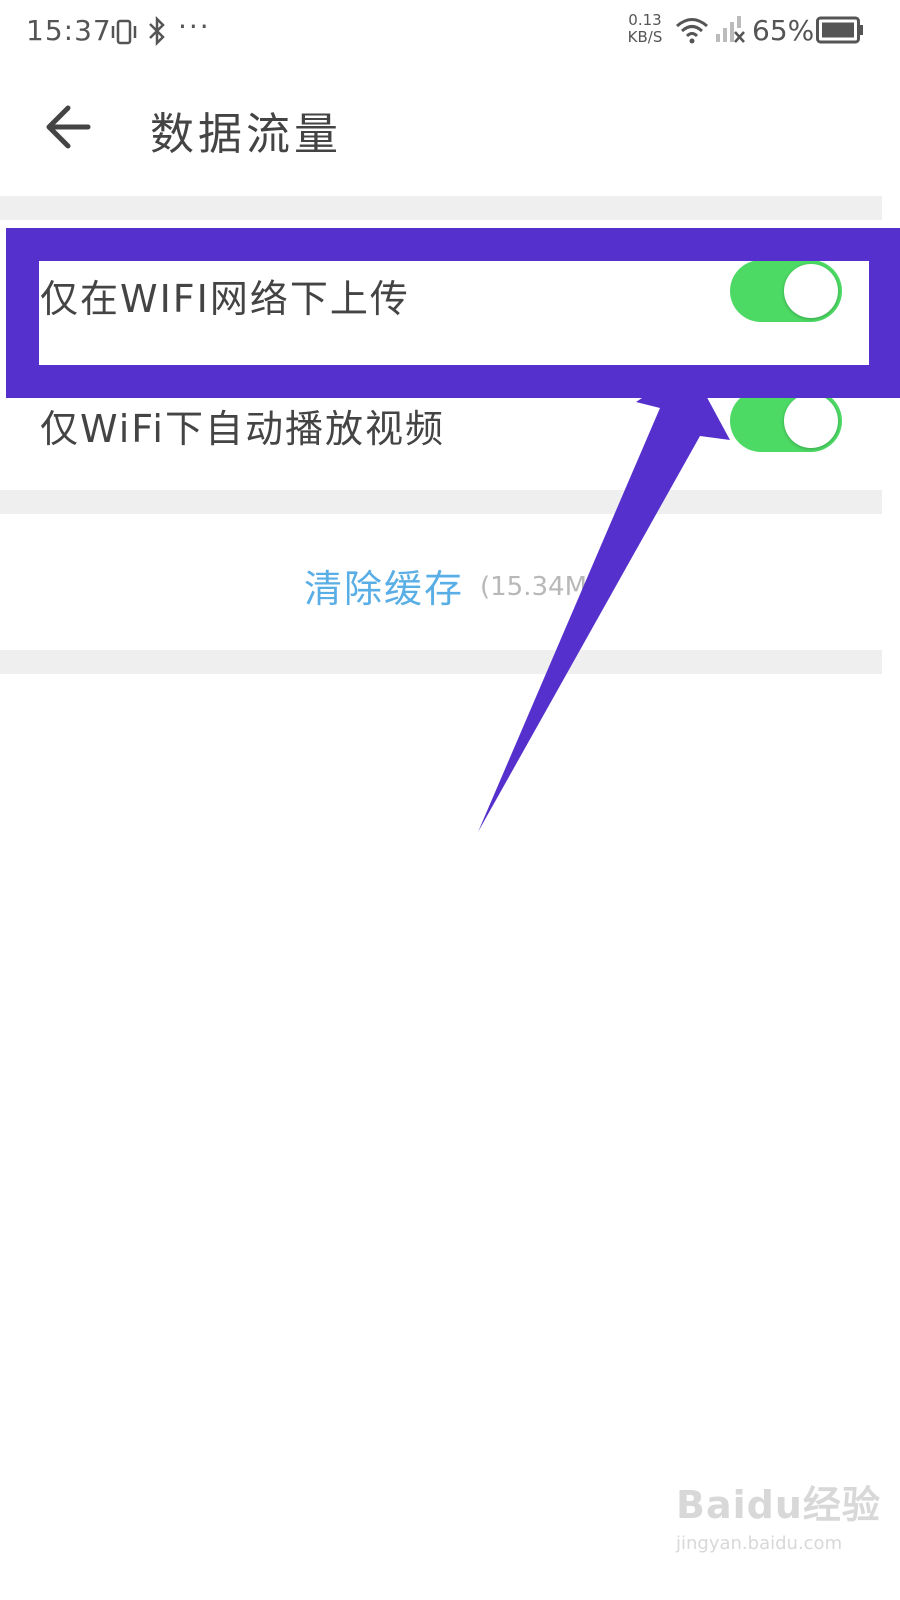 This screenshot has width=900, height=1600. I want to click on clear-cache-row: 清除缓存 (15.34MB), so click(441, 582).